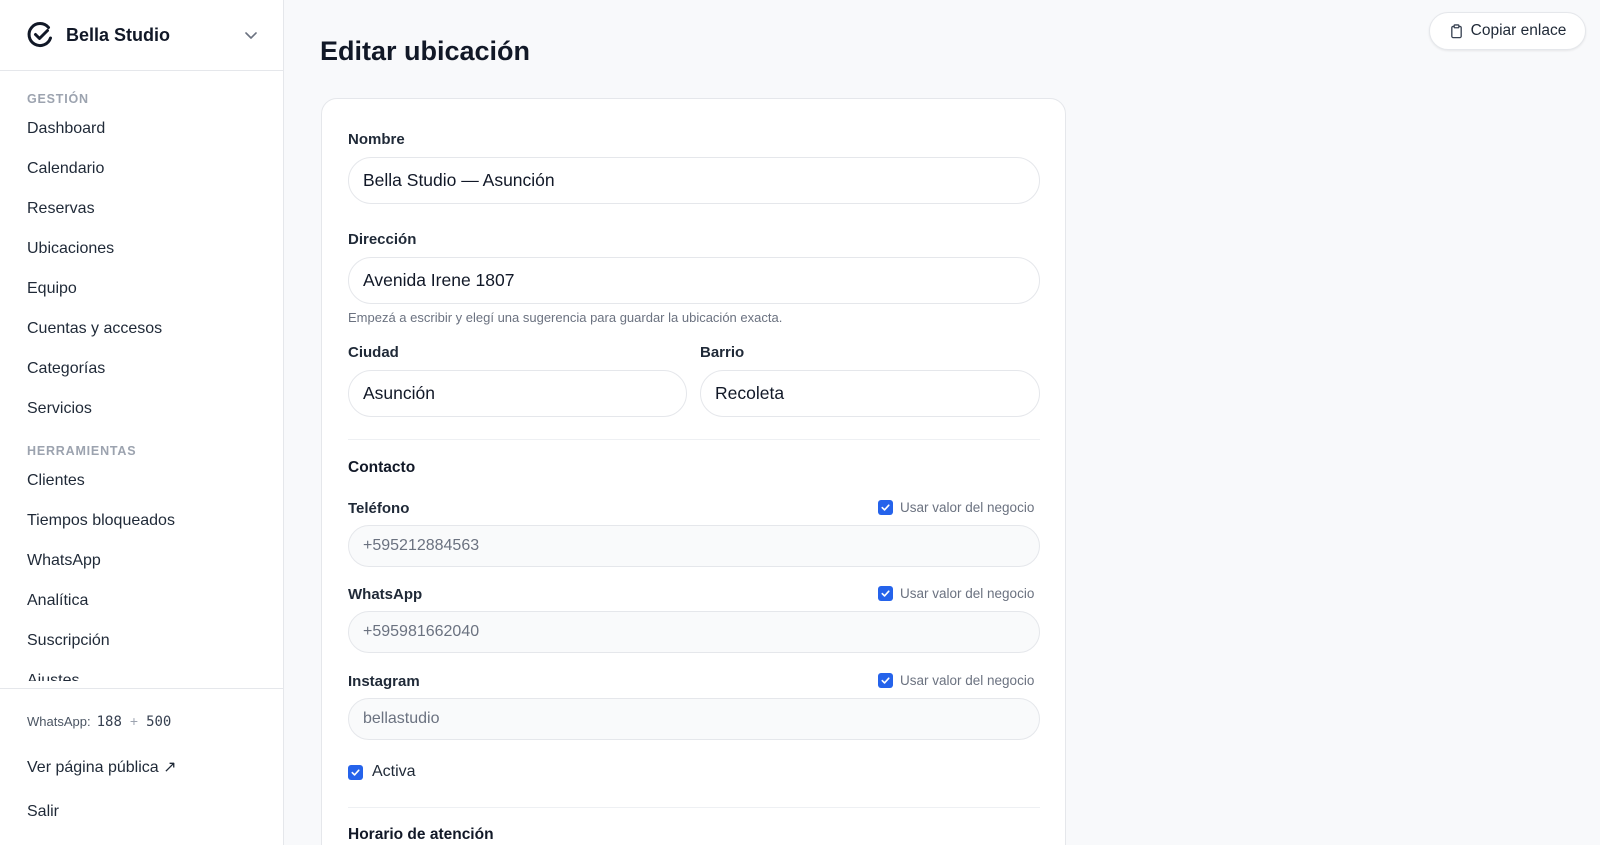 Image resolution: width=1600 pixels, height=845 pixels. Describe the element at coordinates (40, 35) in the screenshot. I see `check-circle-logo-icon` at that location.